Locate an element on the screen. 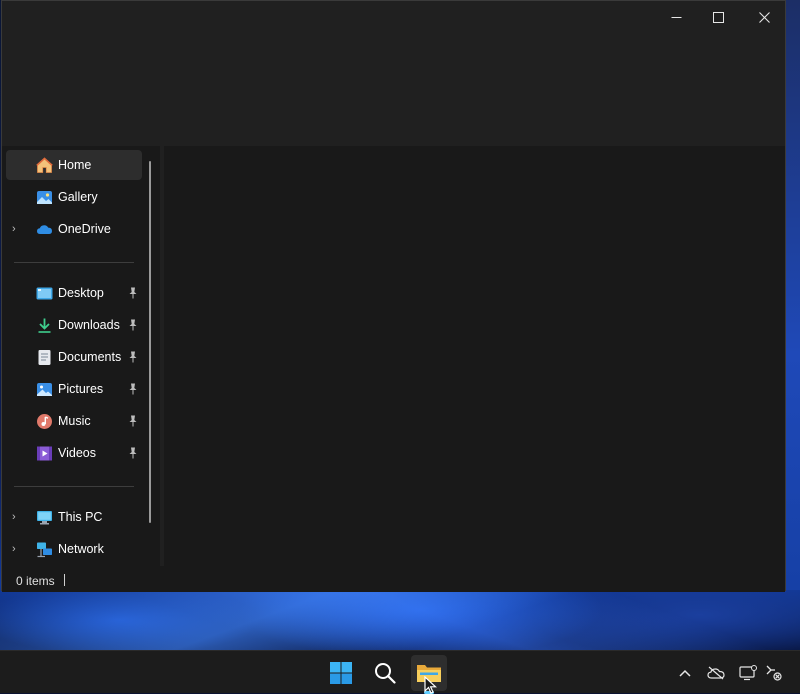 Image resolution: width=800 pixels, height=694 pixels. nav-item-music: Music is located at coordinates (74, 421).